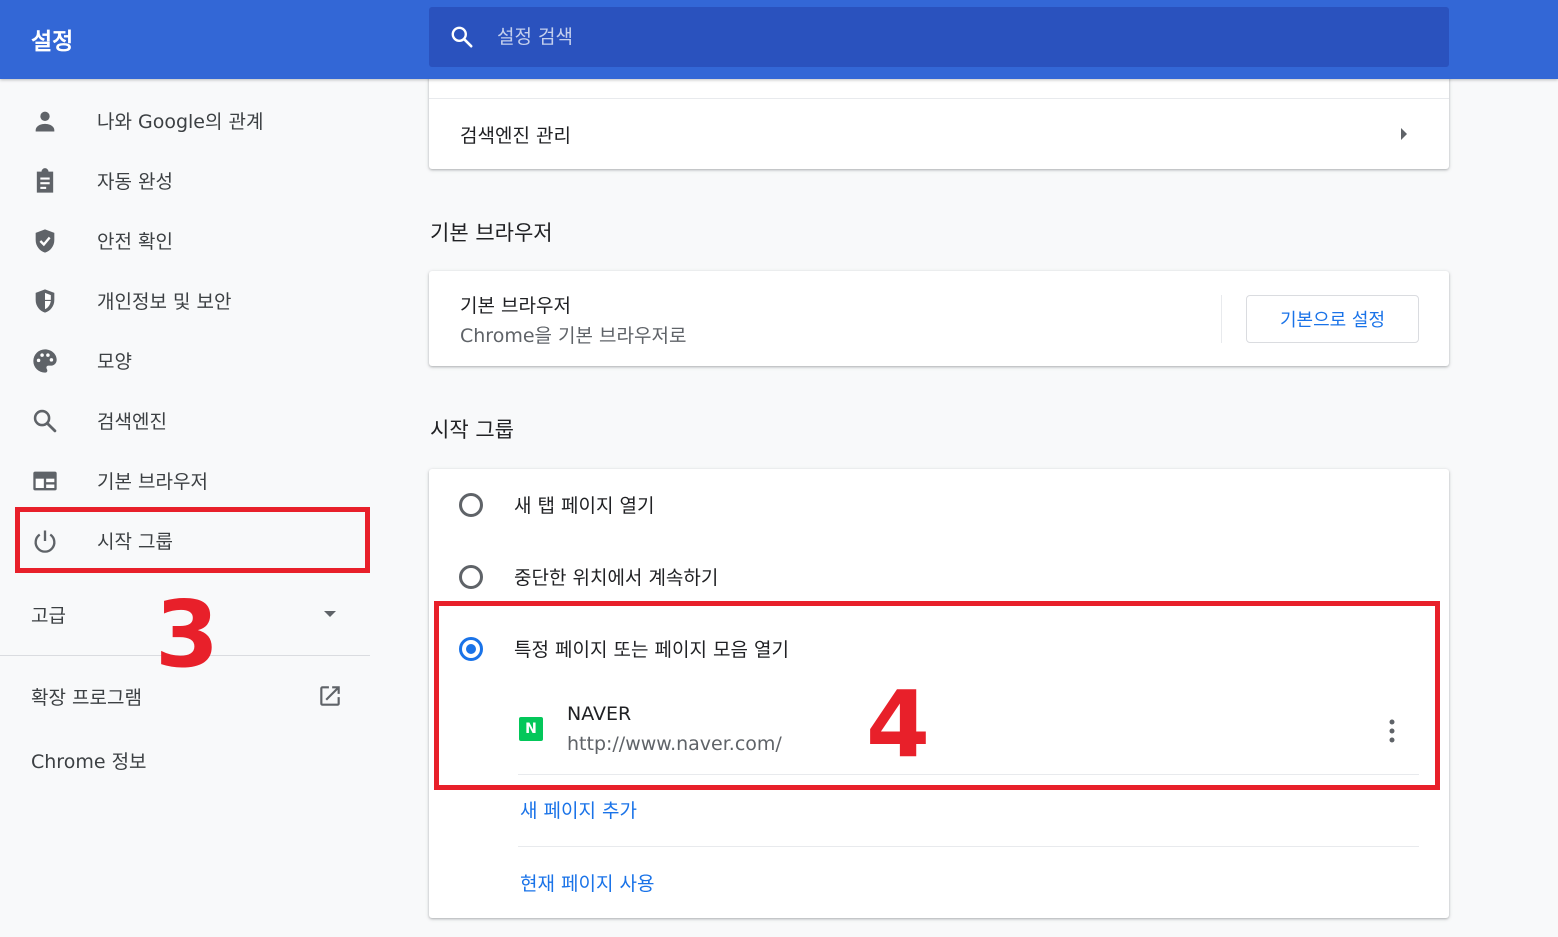 This screenshot has width=1558, height=937. I want to click on sidebar-item-search-engine: 검색엔진, so click(185, 420).